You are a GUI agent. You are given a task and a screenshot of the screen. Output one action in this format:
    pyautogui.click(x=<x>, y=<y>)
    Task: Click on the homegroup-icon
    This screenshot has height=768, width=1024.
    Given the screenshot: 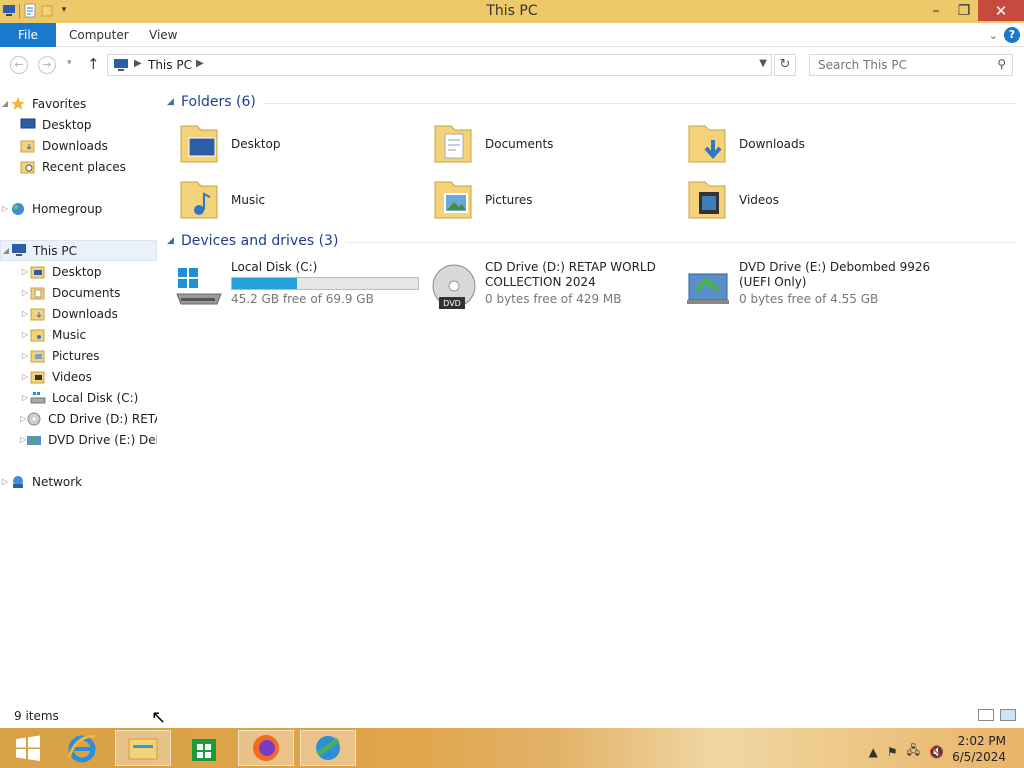 What is the action you would take?
    pyautogui.click(x=18, y=208)
    